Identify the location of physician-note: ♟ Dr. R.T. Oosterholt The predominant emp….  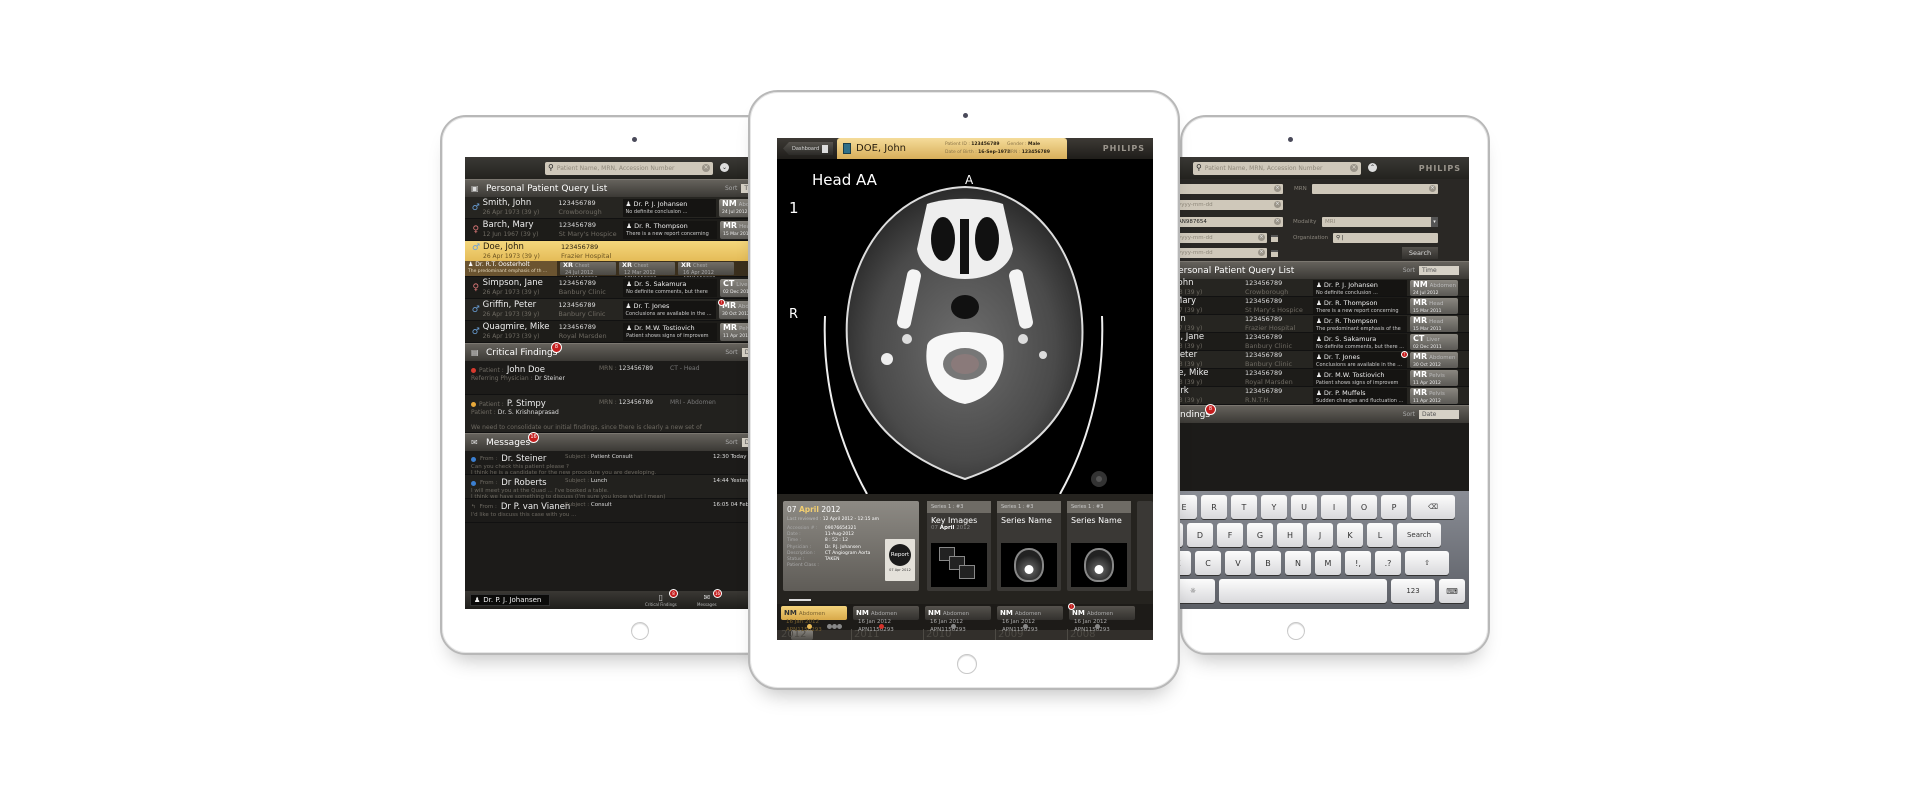
(511, 268).